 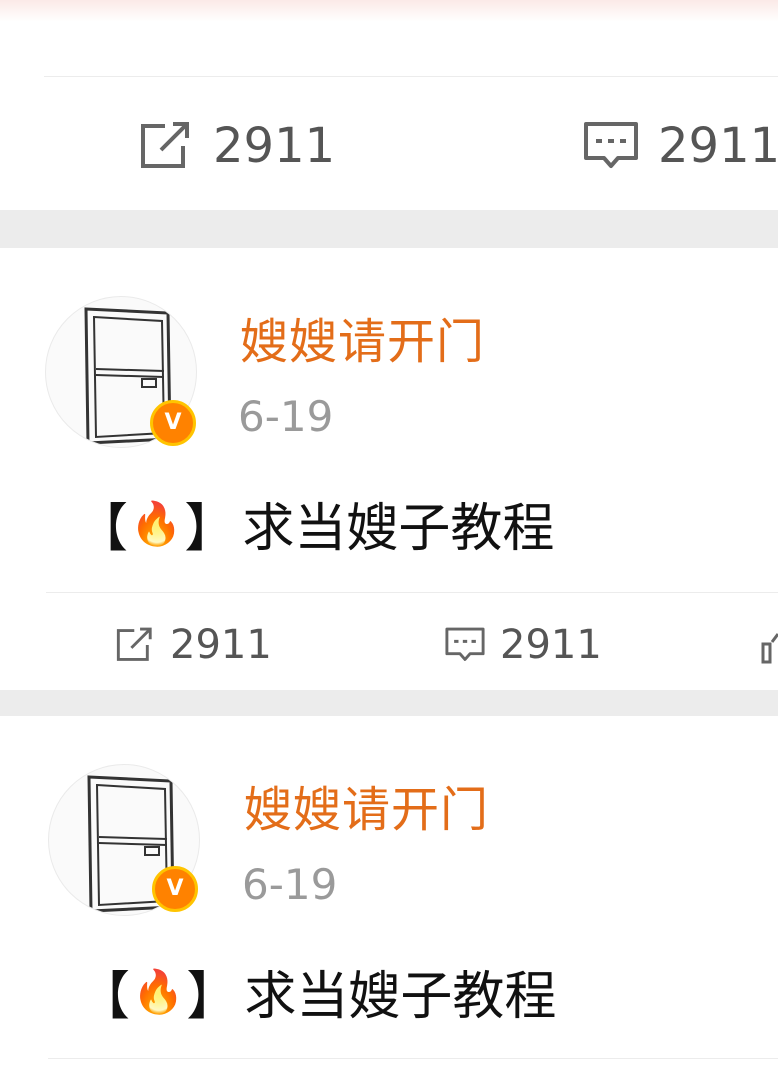 I want to click on thumbs-up-icon, so click(x=769, y=647).